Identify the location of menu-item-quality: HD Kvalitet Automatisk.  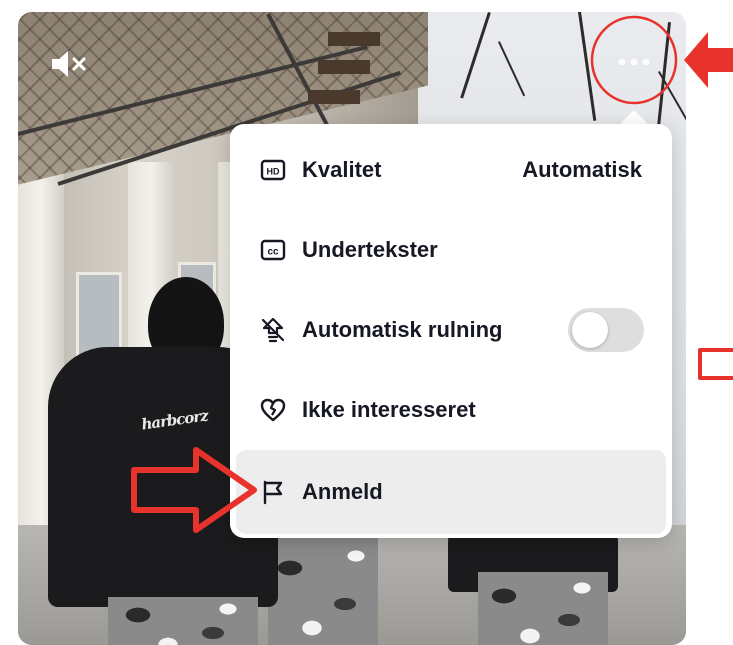
(451, 170).